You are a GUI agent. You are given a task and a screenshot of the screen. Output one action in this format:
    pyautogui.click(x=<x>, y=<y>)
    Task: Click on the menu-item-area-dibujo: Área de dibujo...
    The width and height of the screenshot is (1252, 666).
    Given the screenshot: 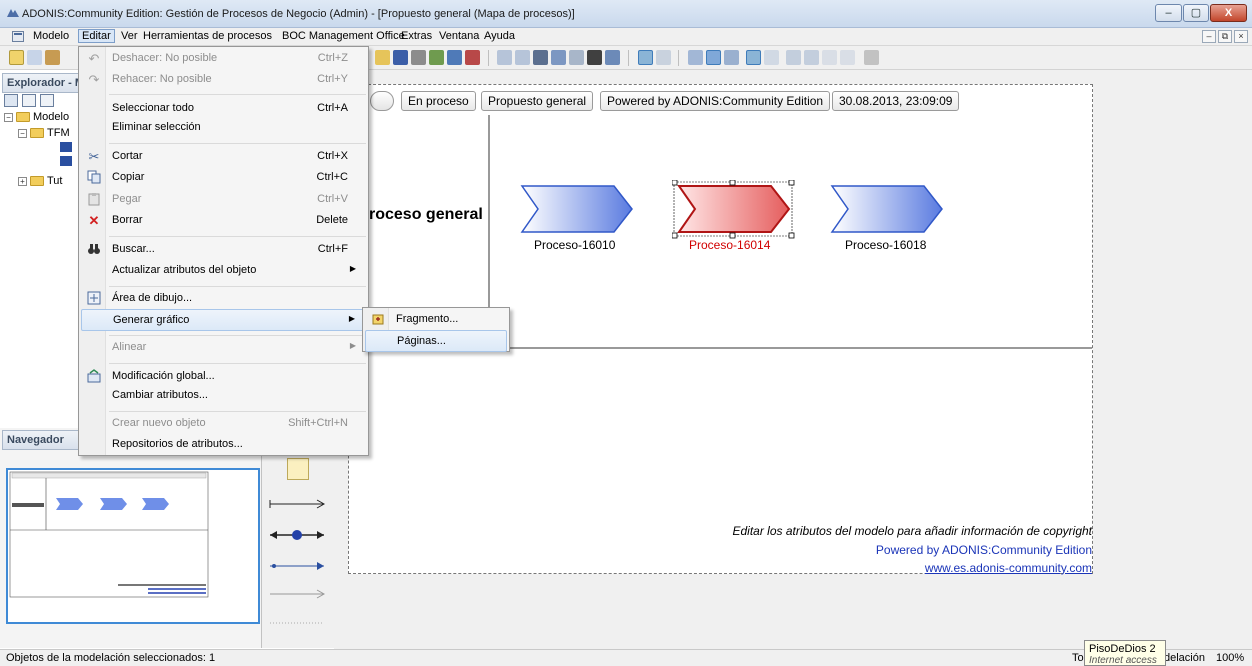 What is the action you would take?
    pyautogui.click(x=223, y=299)
    